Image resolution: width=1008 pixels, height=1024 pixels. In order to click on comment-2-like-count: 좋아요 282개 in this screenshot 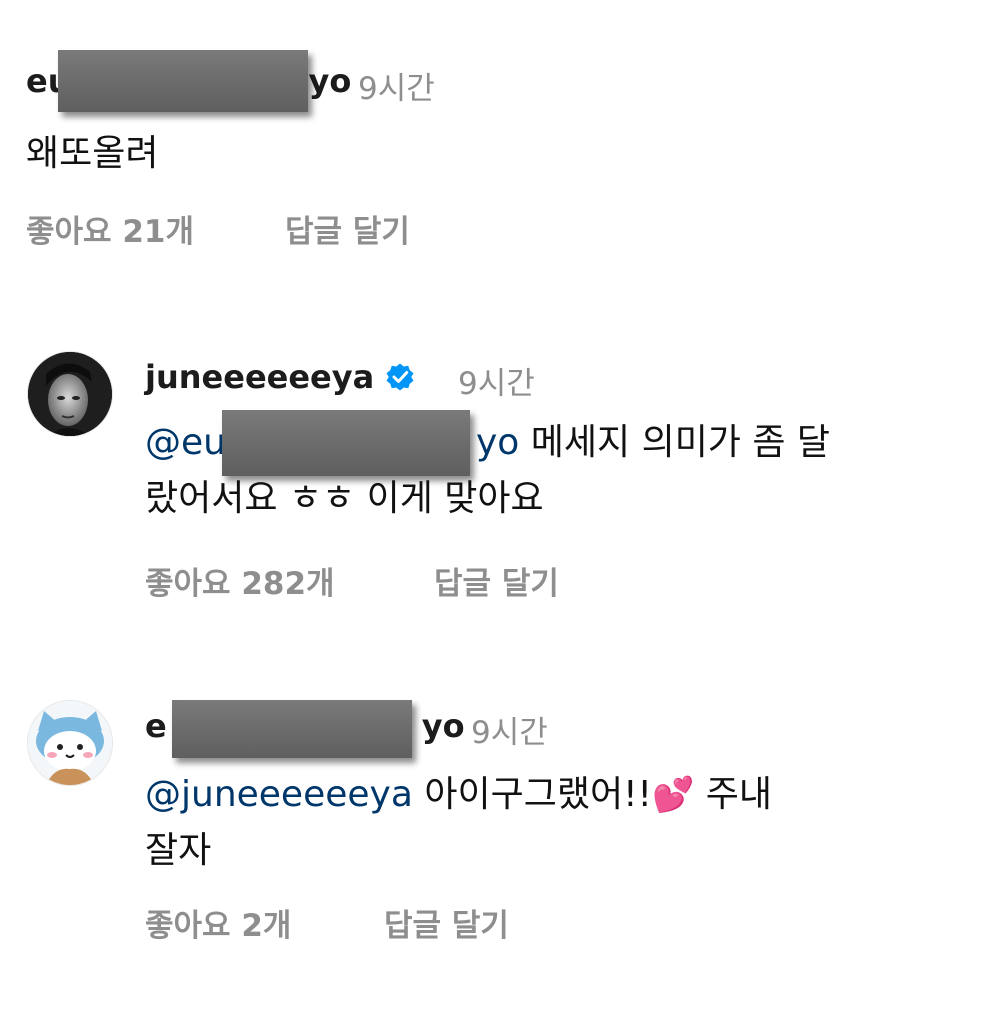, I will do `click(240, 580)`.